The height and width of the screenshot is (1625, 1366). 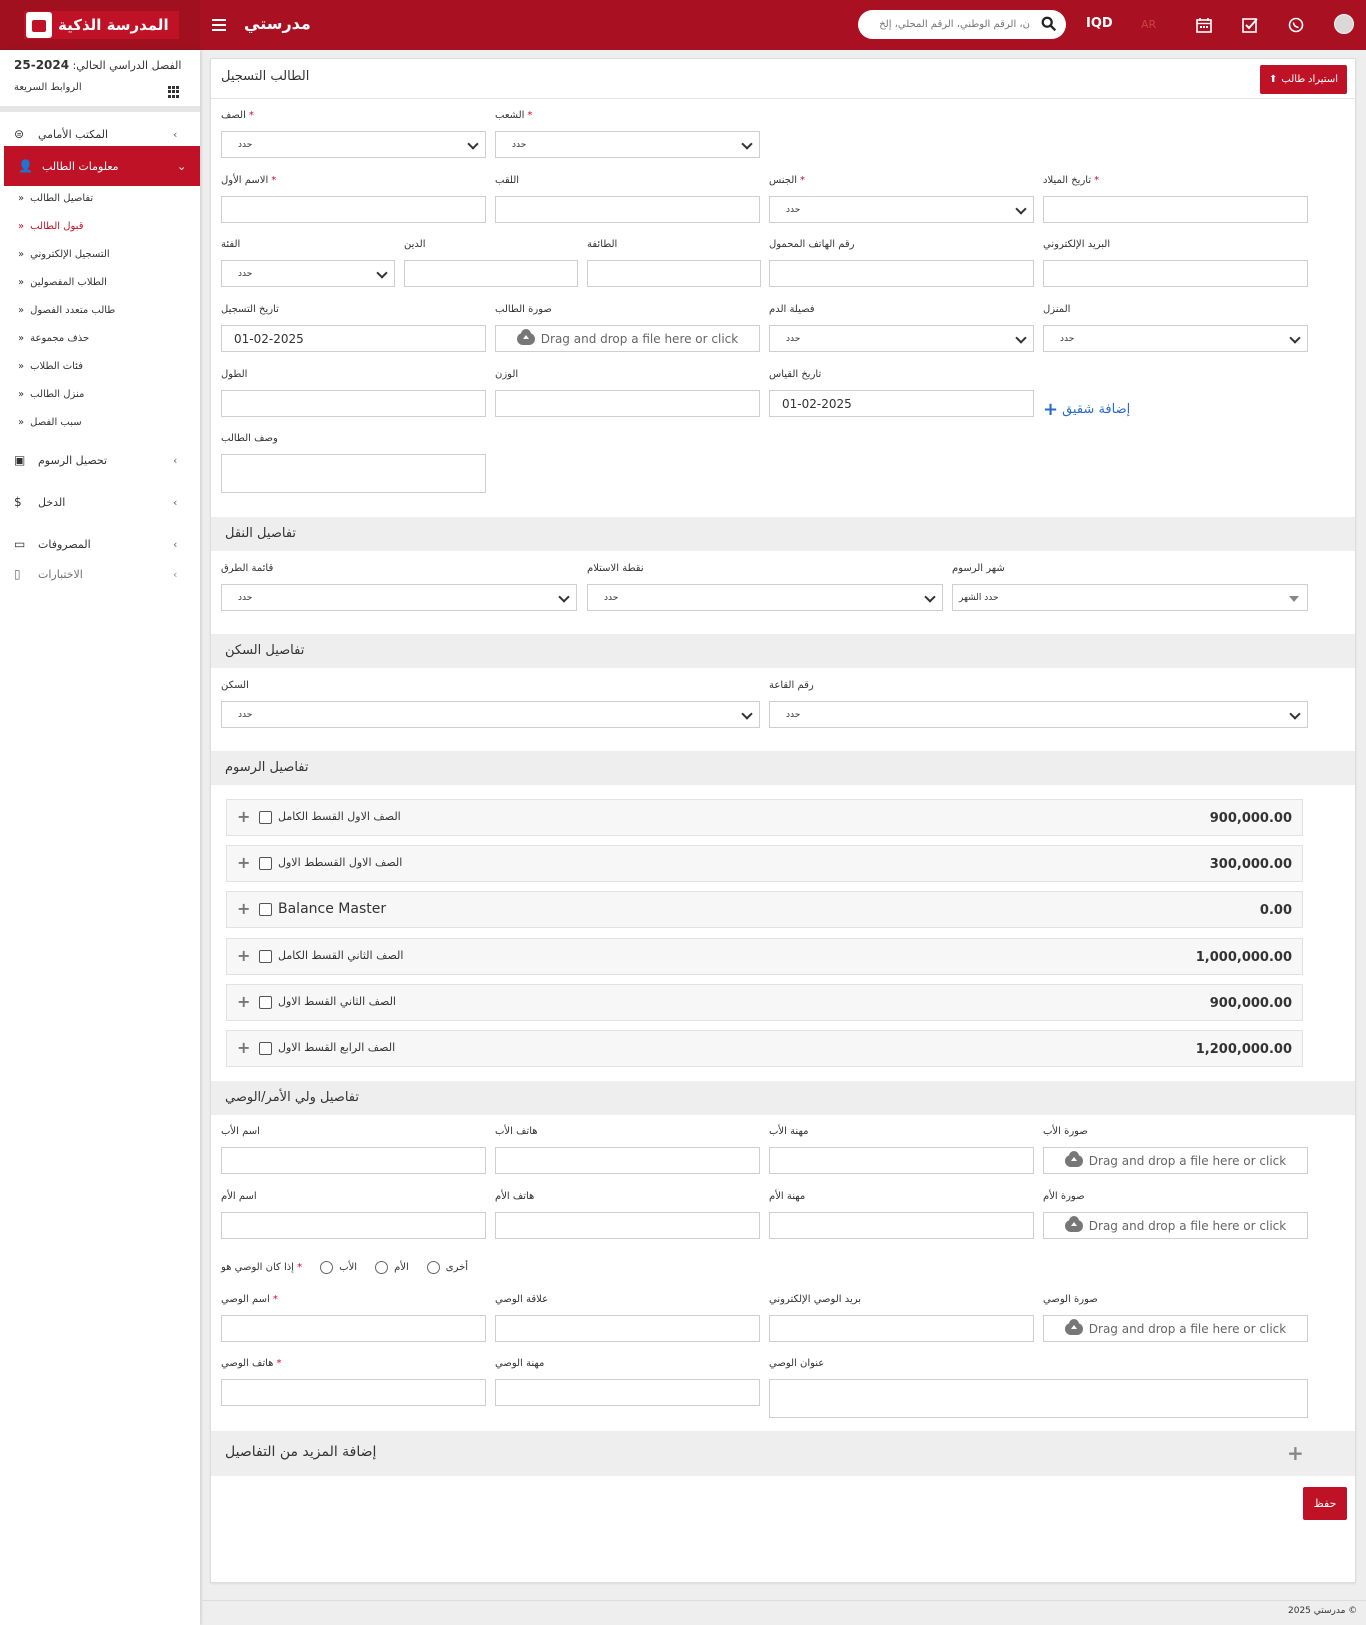 I want to click on guardian-address-textarea, so click(x=1038, y=1398).